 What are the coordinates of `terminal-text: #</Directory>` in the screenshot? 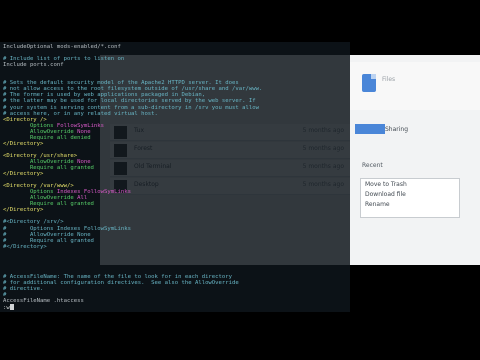 It's located at (25, 246).